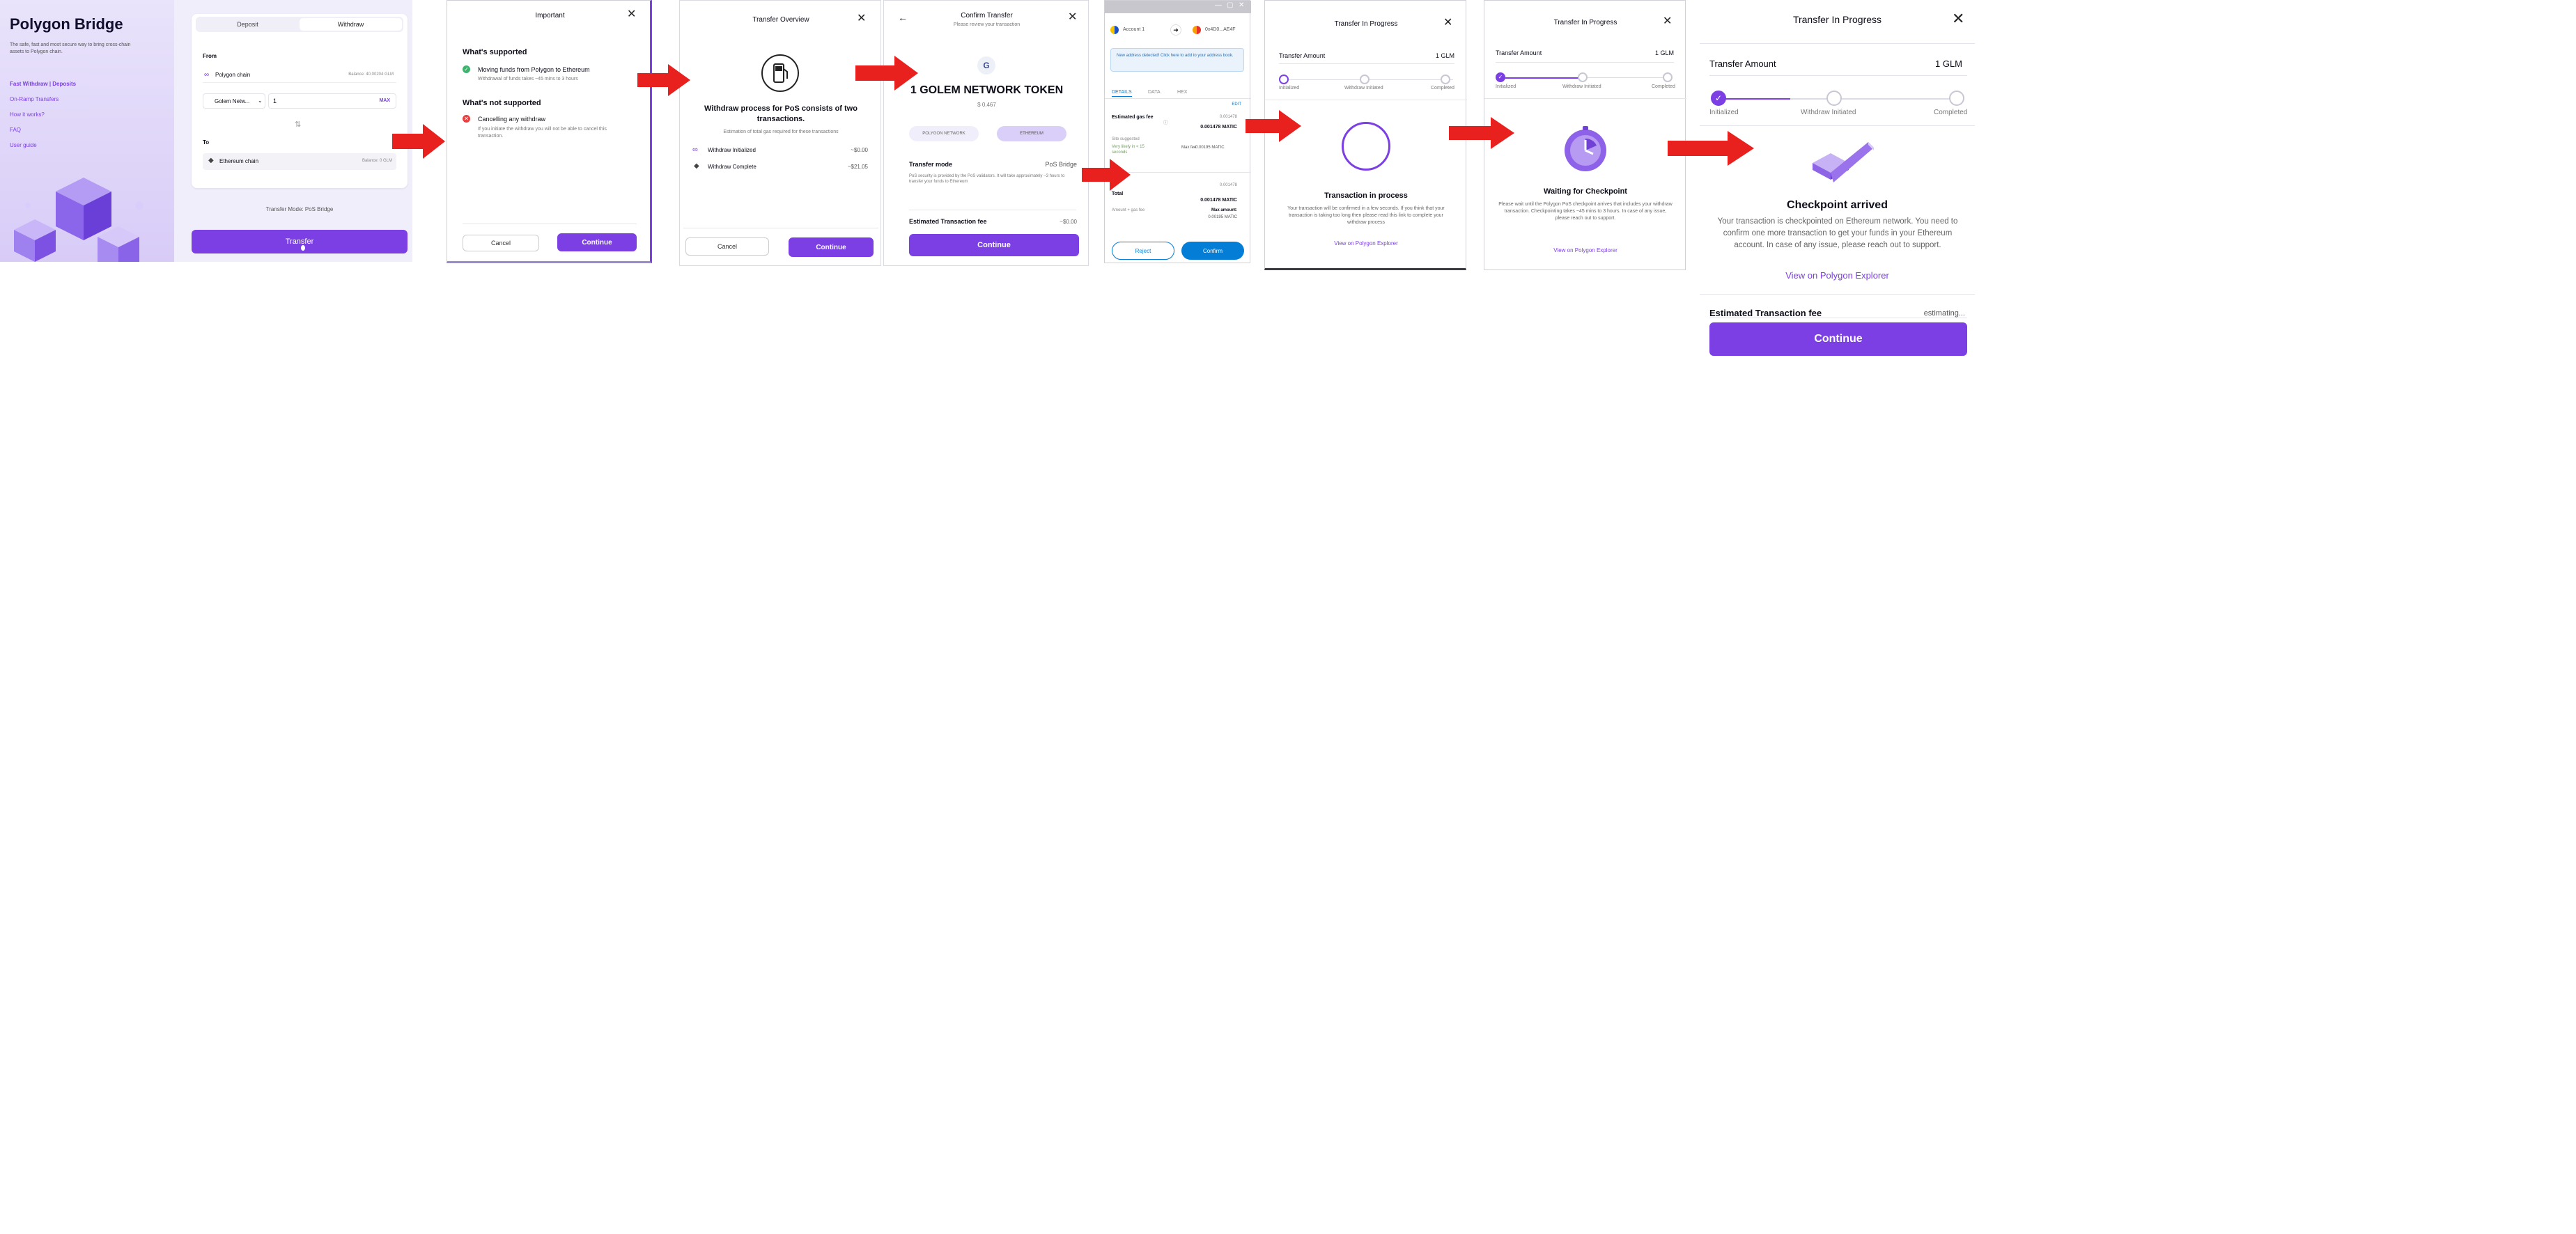 The image size is (2576, 1234). Describe the element at coordinates (1061, 164) in the screenshot. I see `mode-value: PoS Bridge` at that location.